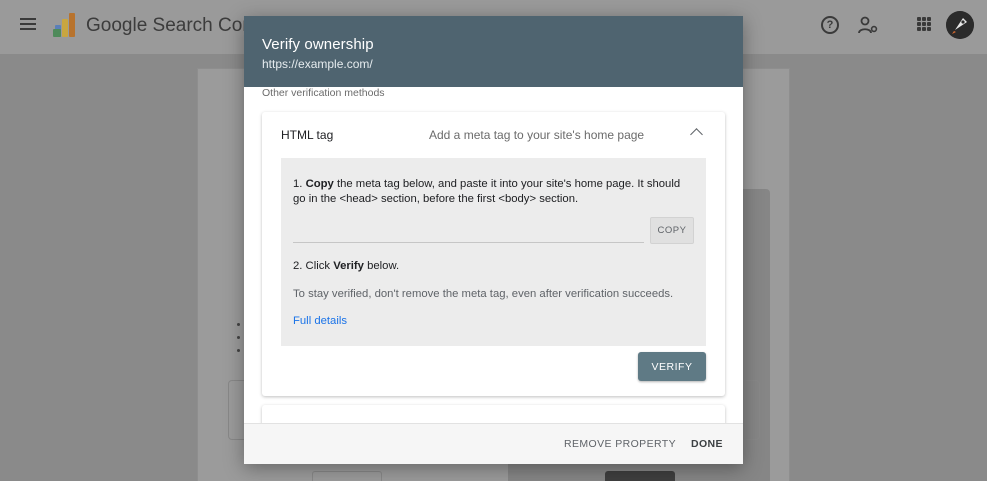  What do you see at coordinates (313, 266) in the screenshot?
I see `step-two-prefix: 2. Click` at bounding box center [313, 266].